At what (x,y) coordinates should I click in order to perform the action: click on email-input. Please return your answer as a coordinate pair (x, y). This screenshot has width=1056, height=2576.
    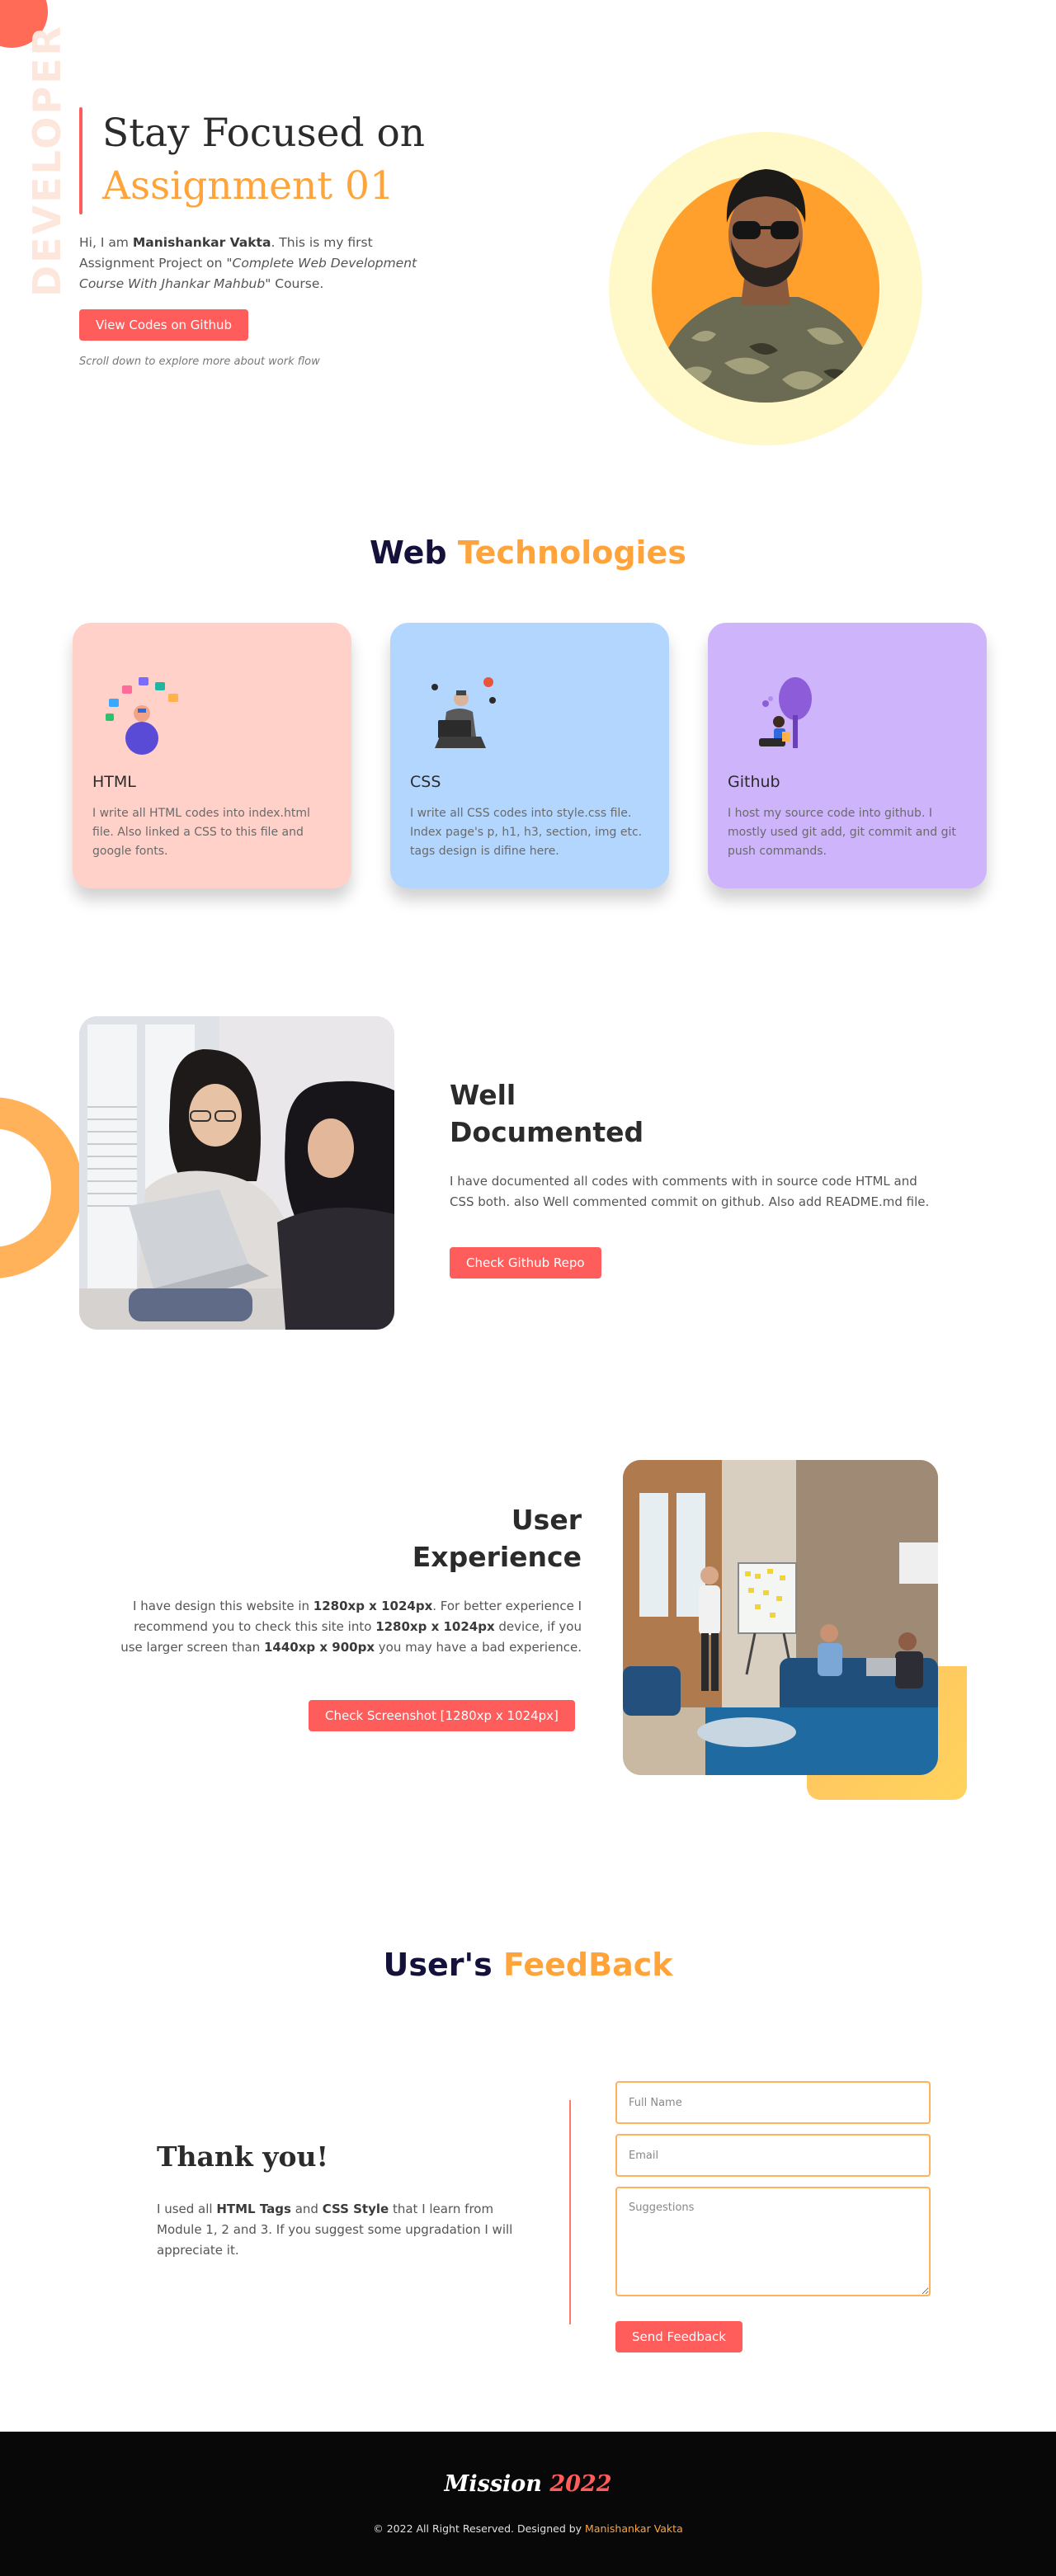
    Looking at the image, I should click on (773, 2155).